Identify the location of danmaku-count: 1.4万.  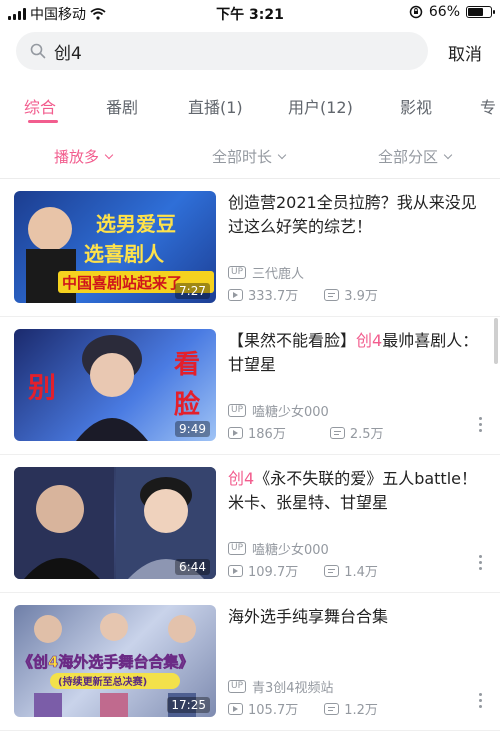
(361, 572).